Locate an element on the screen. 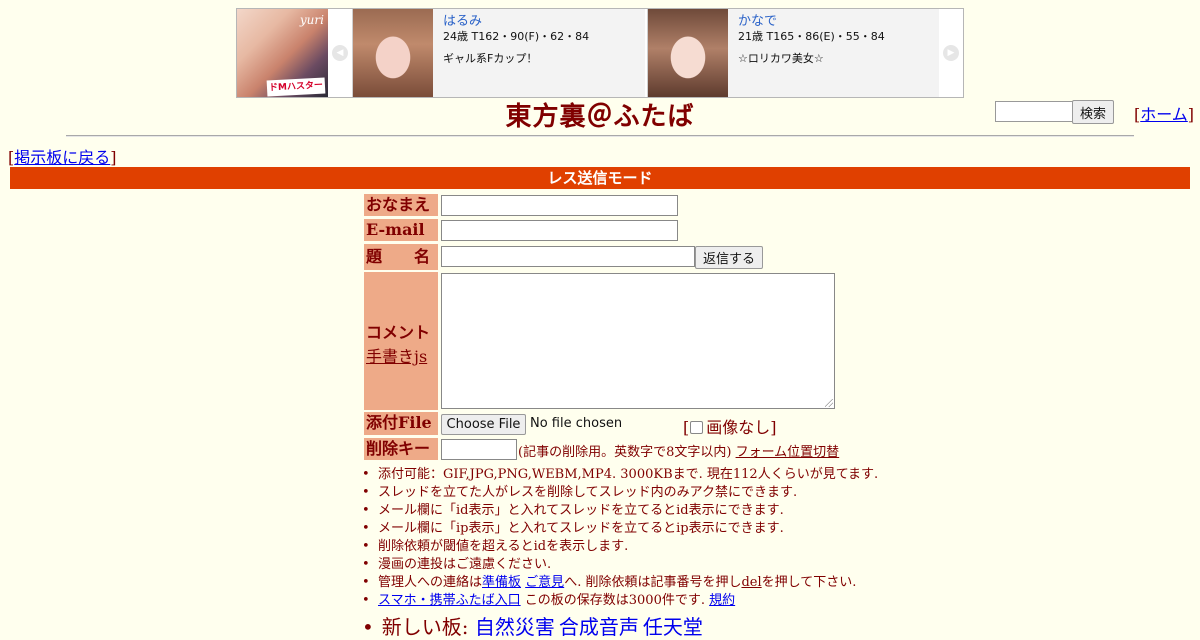 The width and height of the screenshot is (1200, 640). delkey-note: (記事の削除用。英数字で8文字以内) フォーム位置切替 is located at coordinates (678, 450).